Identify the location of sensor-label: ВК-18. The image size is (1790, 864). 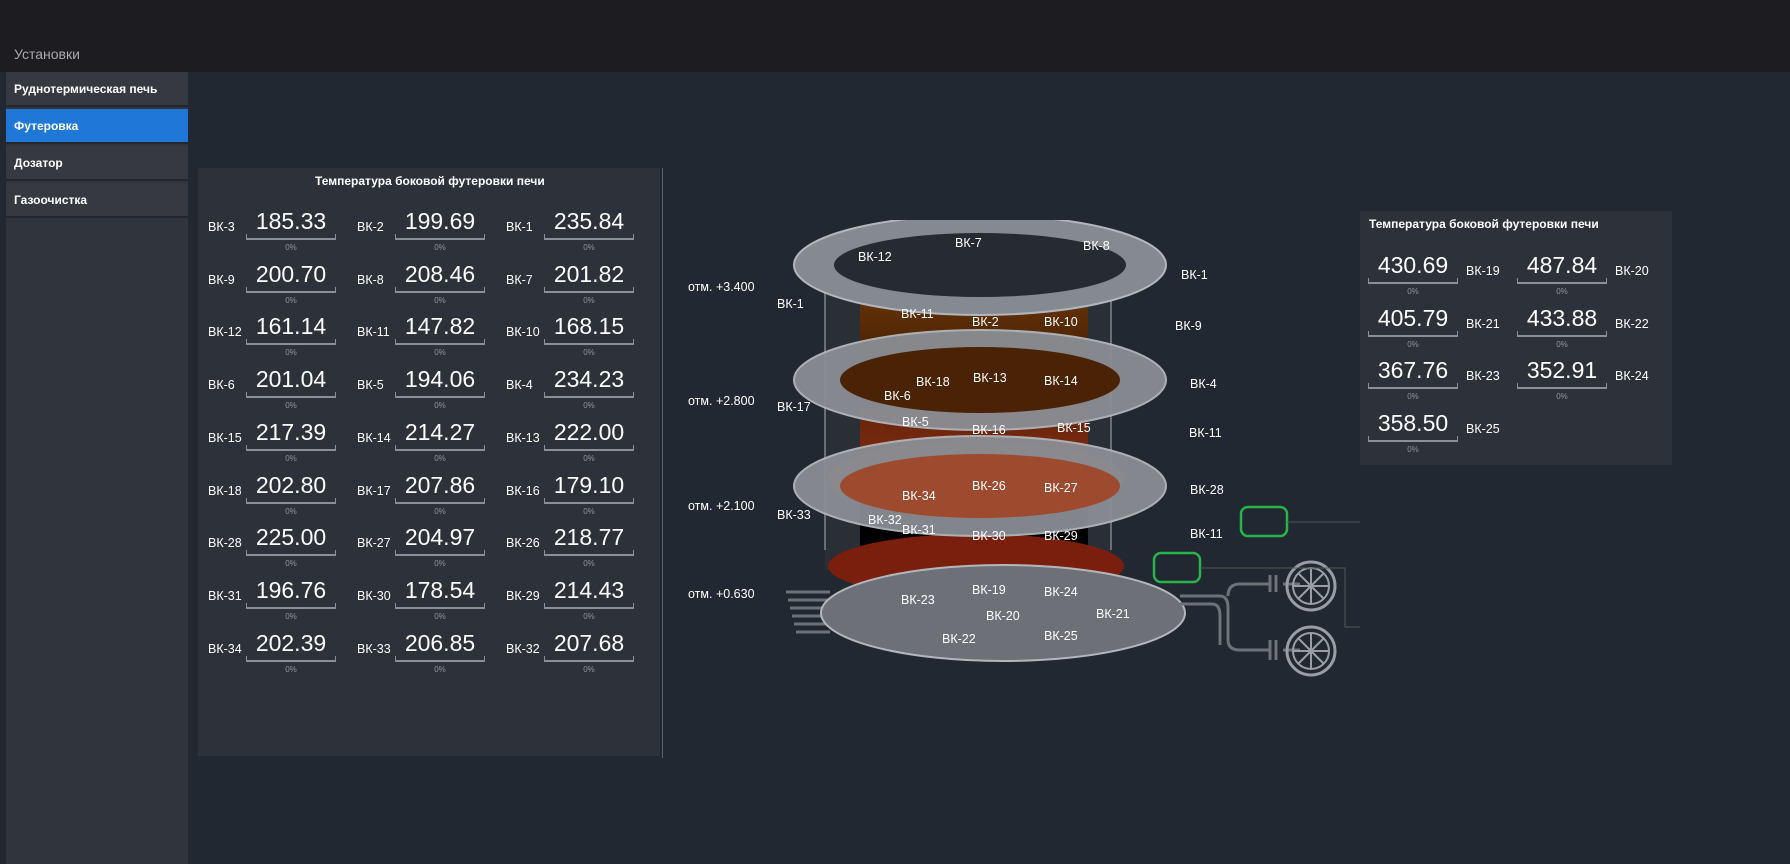
(225, 490).